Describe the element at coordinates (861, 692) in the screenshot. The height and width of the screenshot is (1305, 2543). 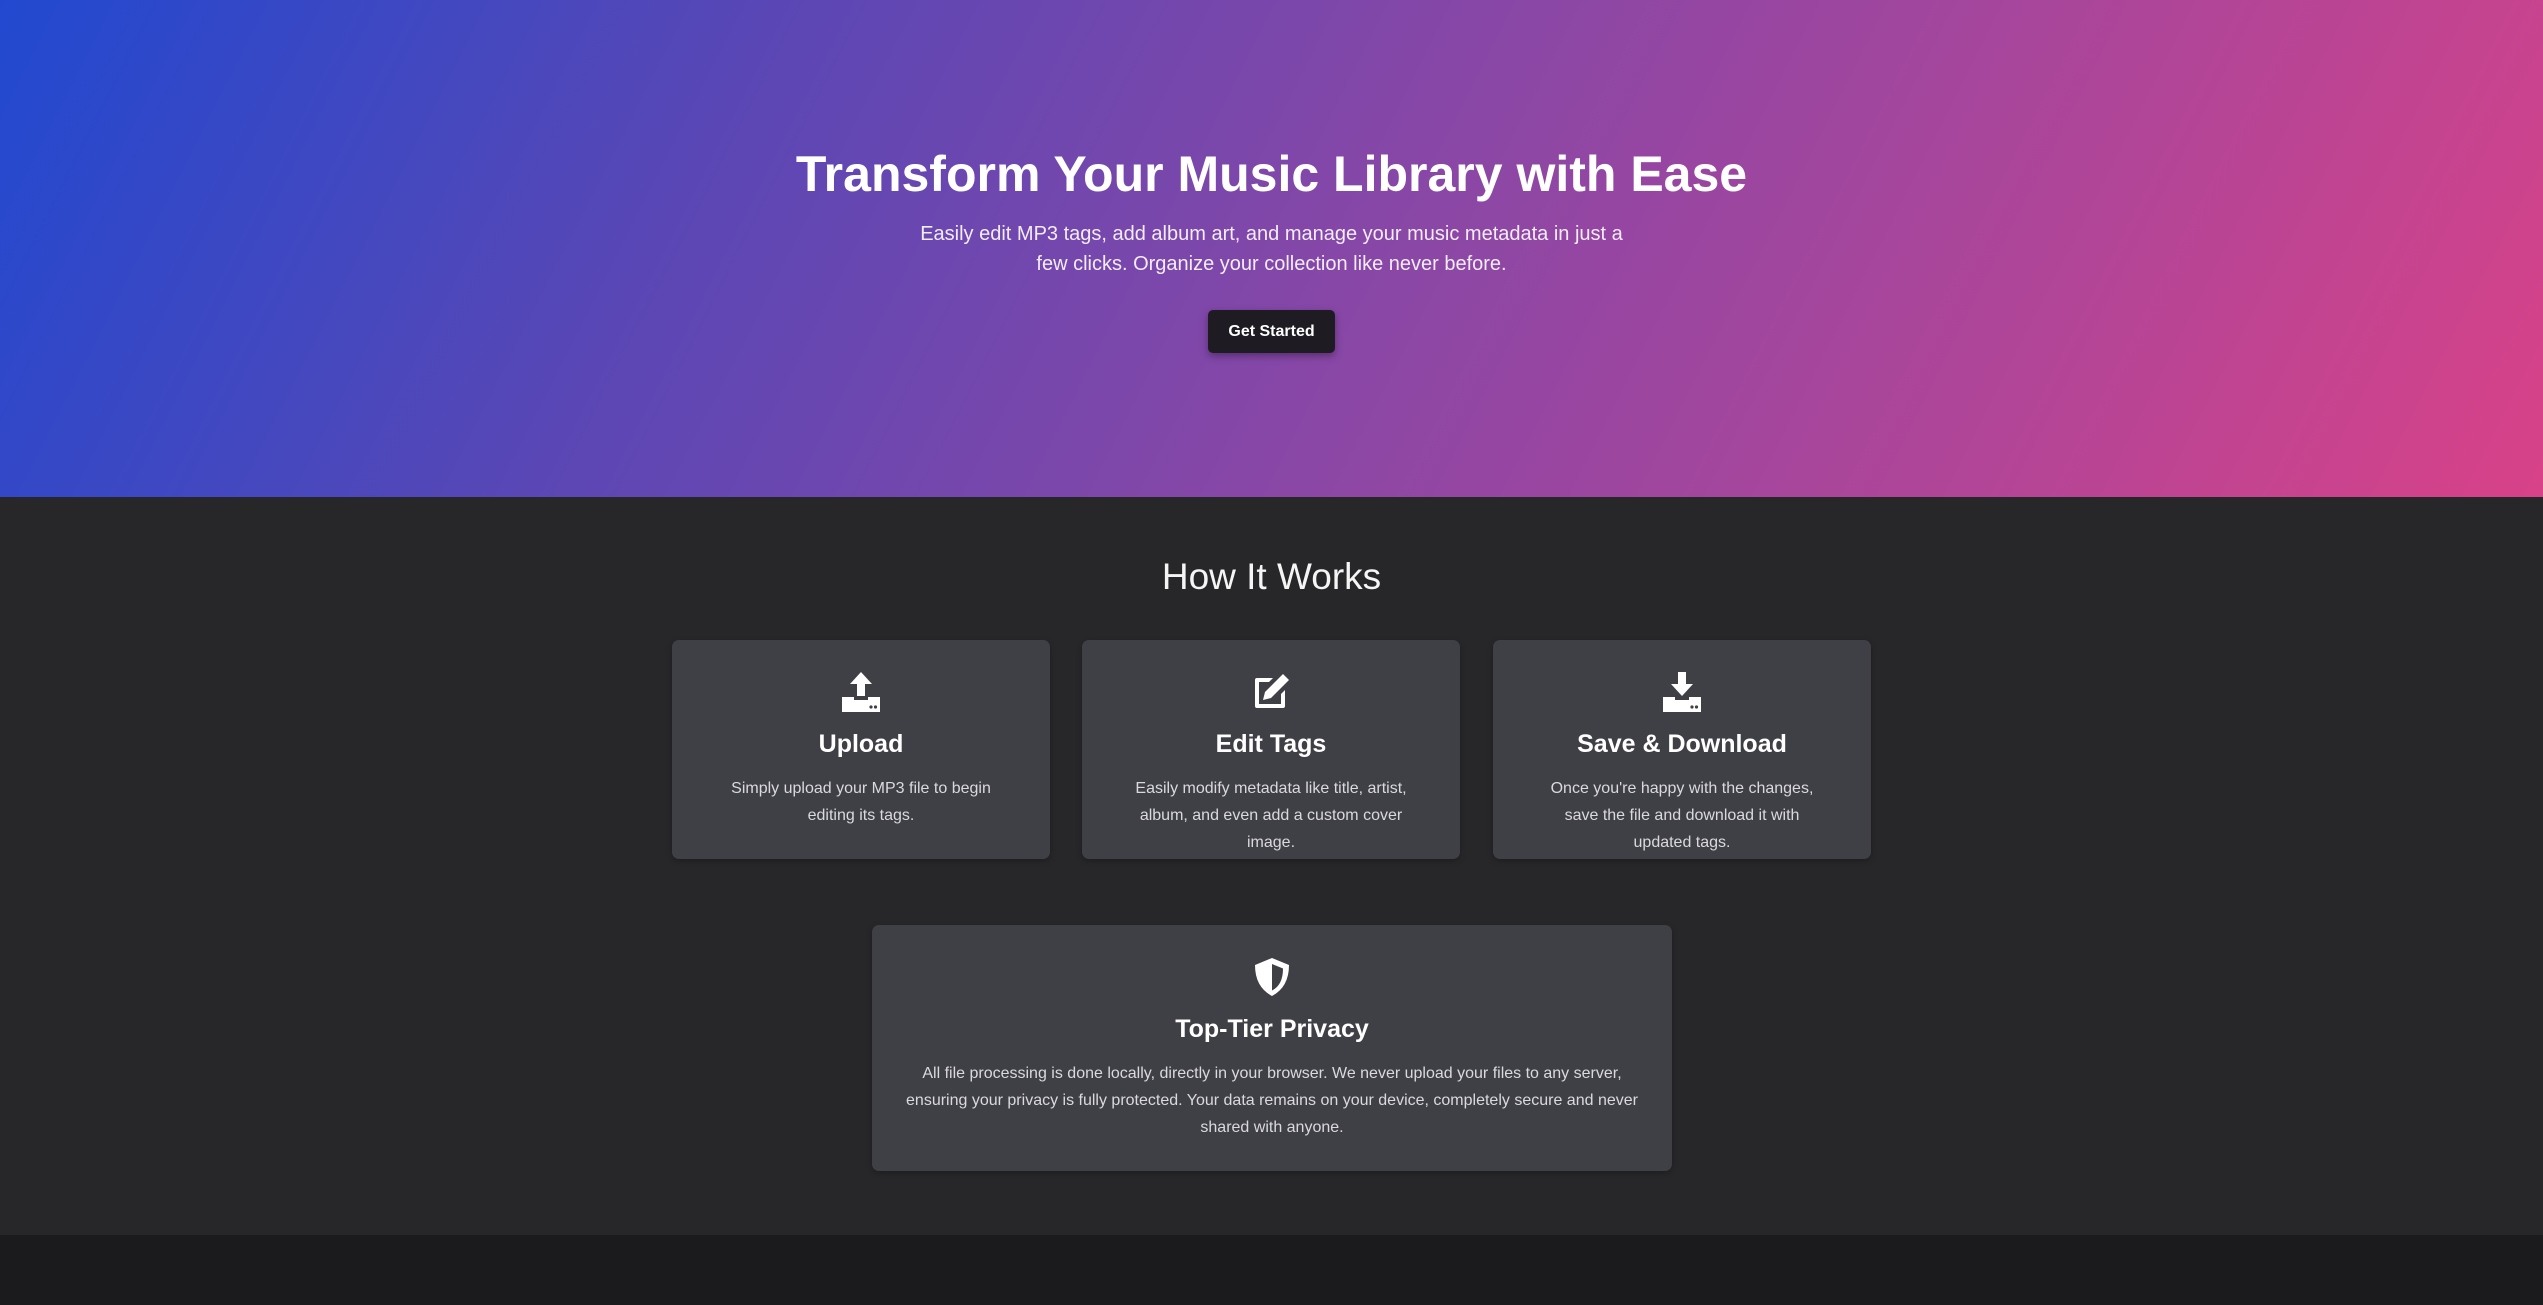
I see `upload-icon` at that location.